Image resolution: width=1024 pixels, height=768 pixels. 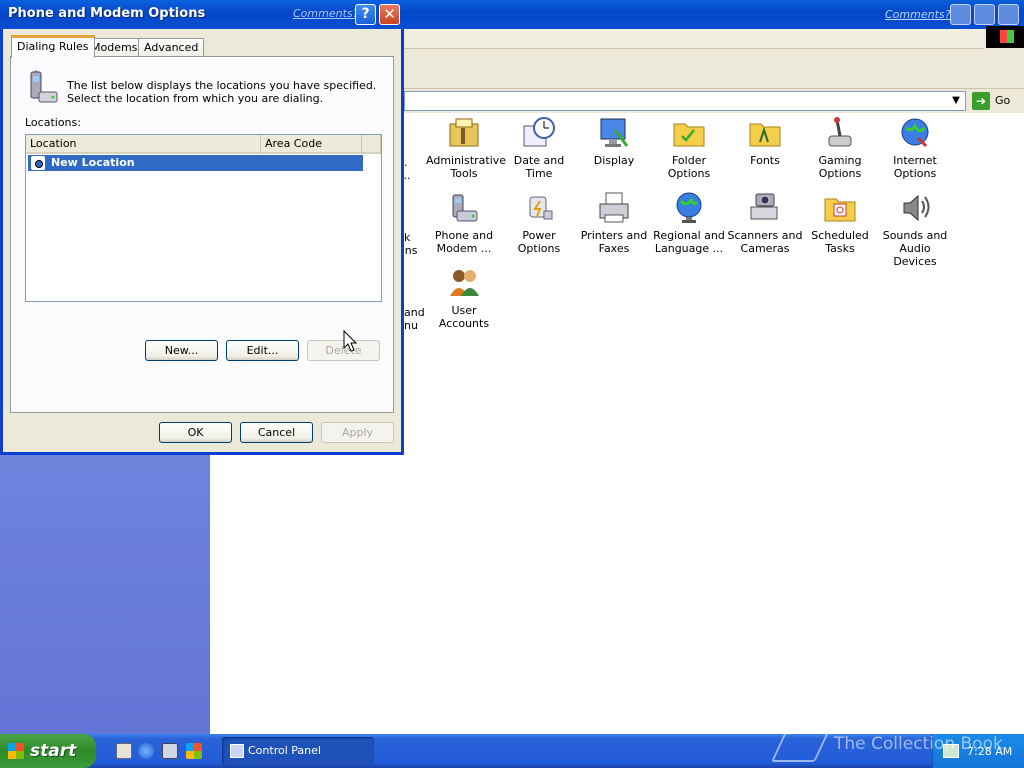 I want to click on watermark-text: The Collection Book, so click(x=918, y=744).